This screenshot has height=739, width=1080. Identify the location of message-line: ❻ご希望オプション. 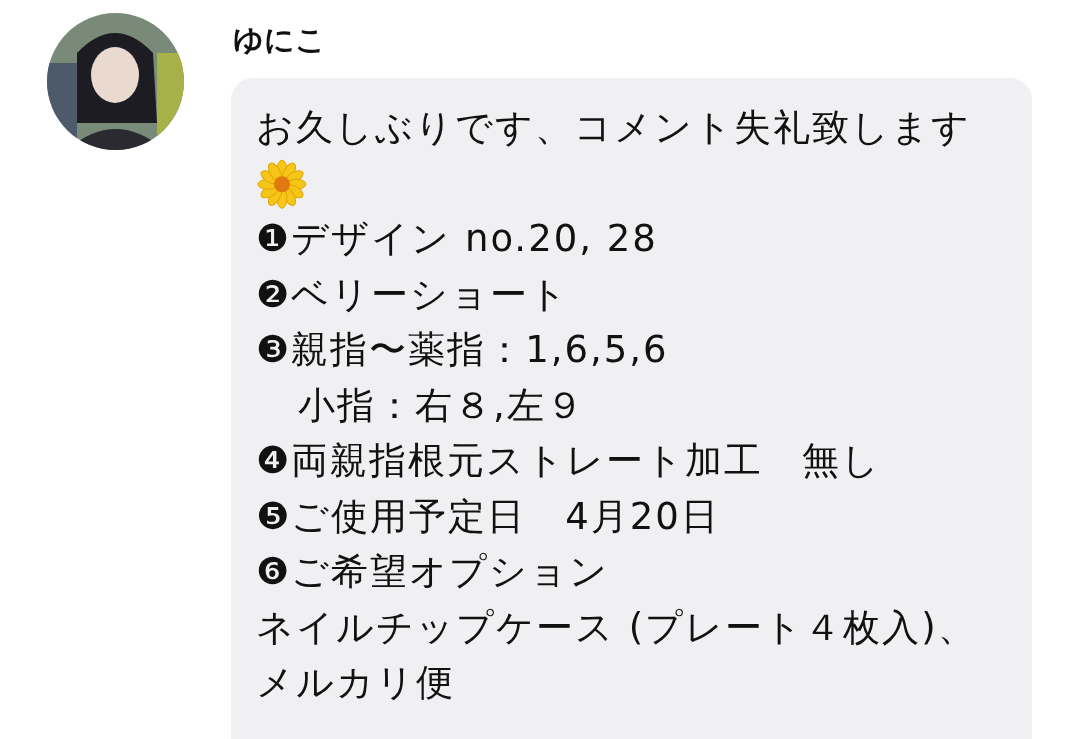
(433, 572).